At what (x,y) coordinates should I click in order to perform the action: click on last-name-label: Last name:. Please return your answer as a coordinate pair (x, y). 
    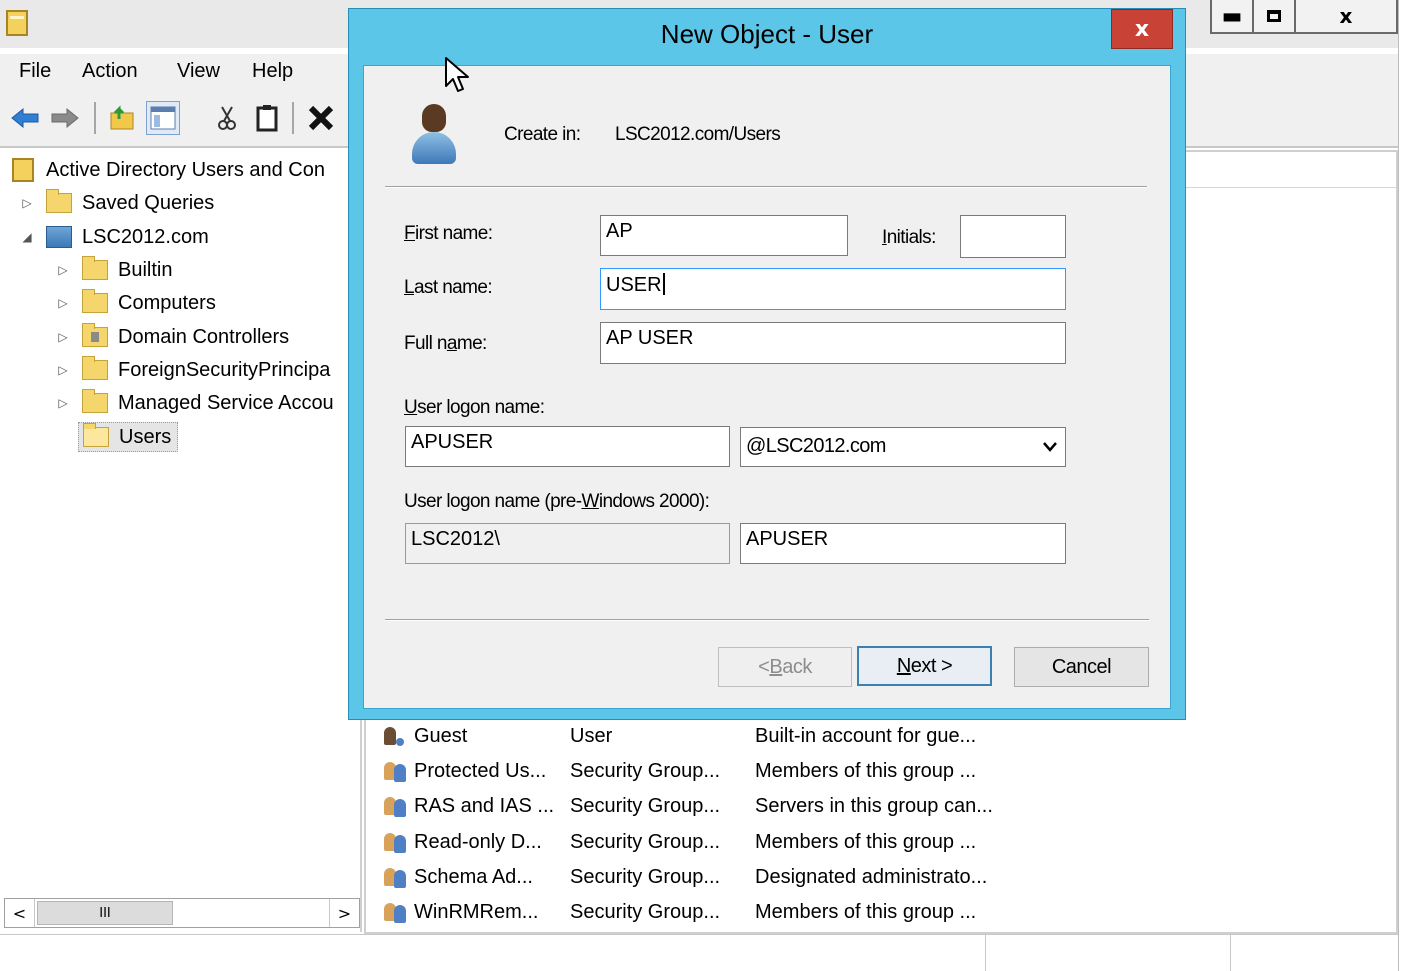
    Looking at the image, I should click on (448, 287).